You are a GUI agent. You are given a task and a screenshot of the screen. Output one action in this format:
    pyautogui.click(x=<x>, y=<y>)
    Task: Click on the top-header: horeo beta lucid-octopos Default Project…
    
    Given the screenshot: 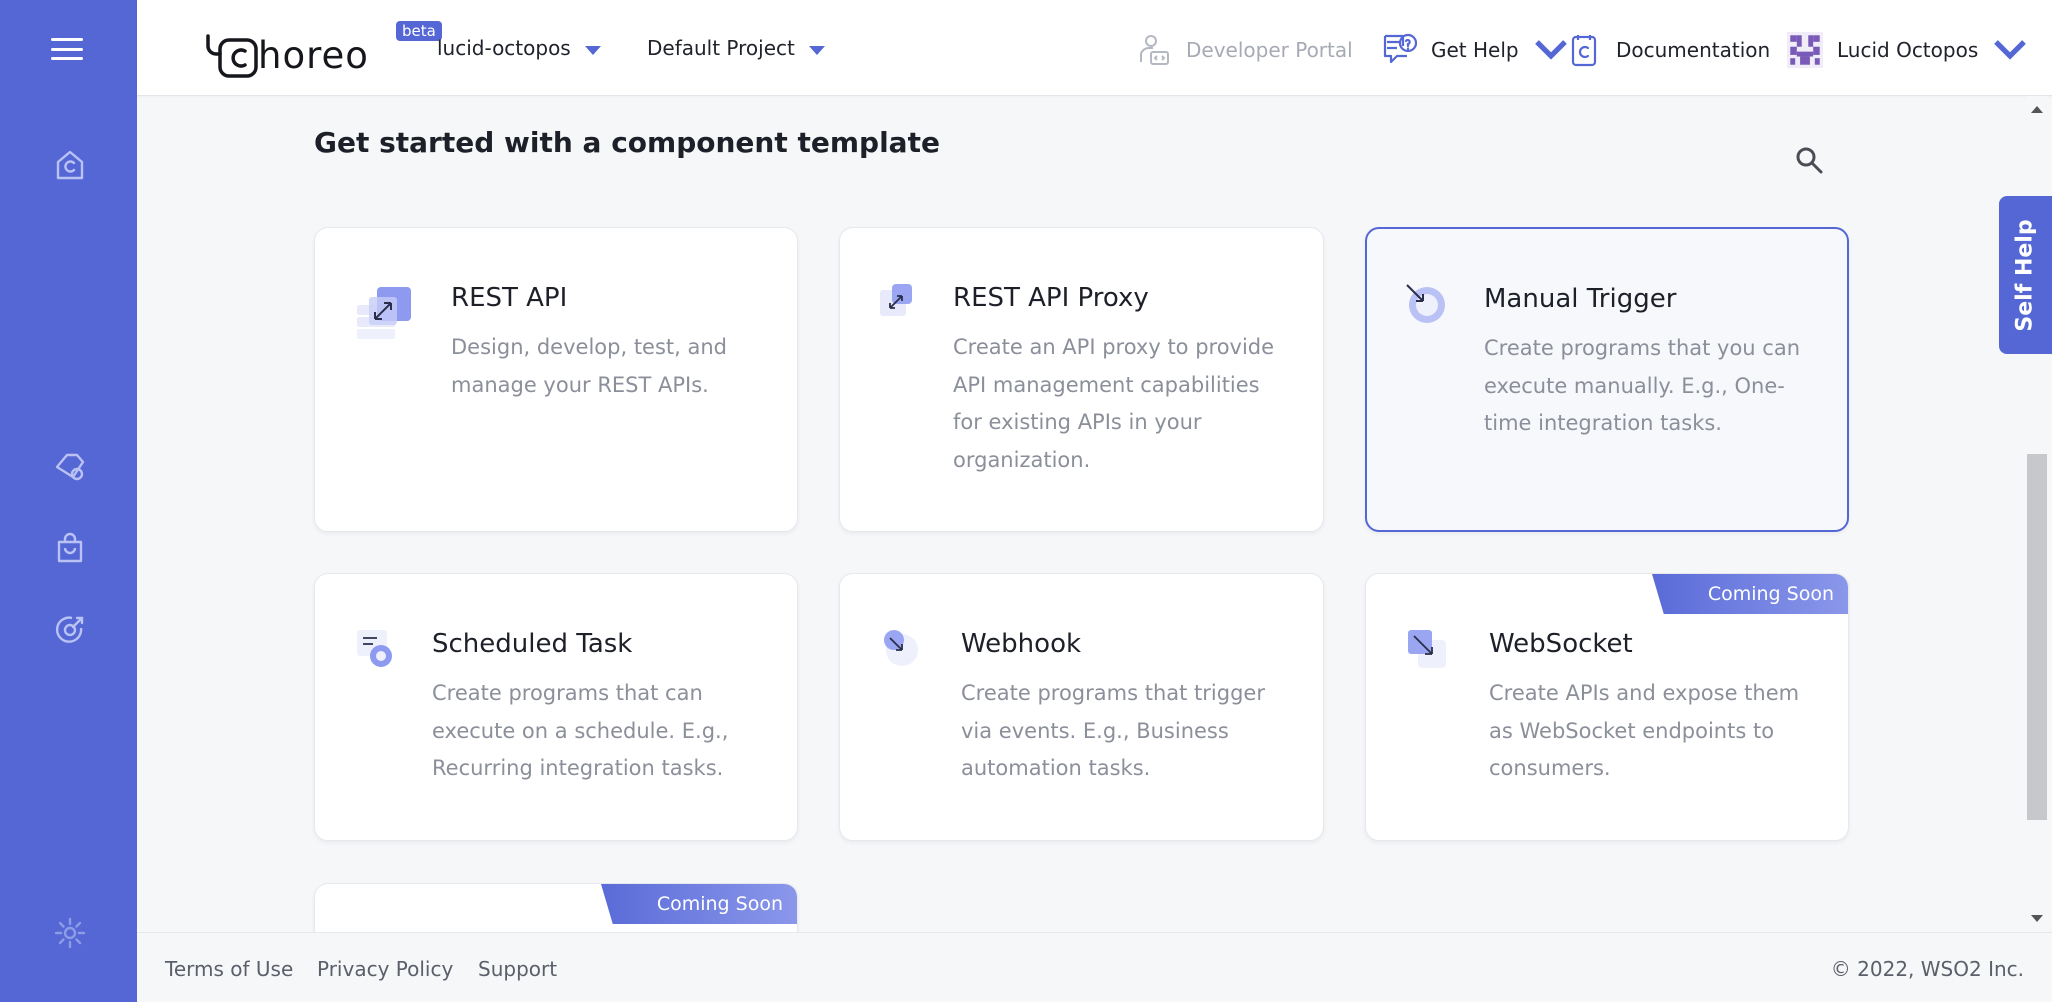 What is the action you would take?
    pyautogui.click(x=1094, y=48)
    